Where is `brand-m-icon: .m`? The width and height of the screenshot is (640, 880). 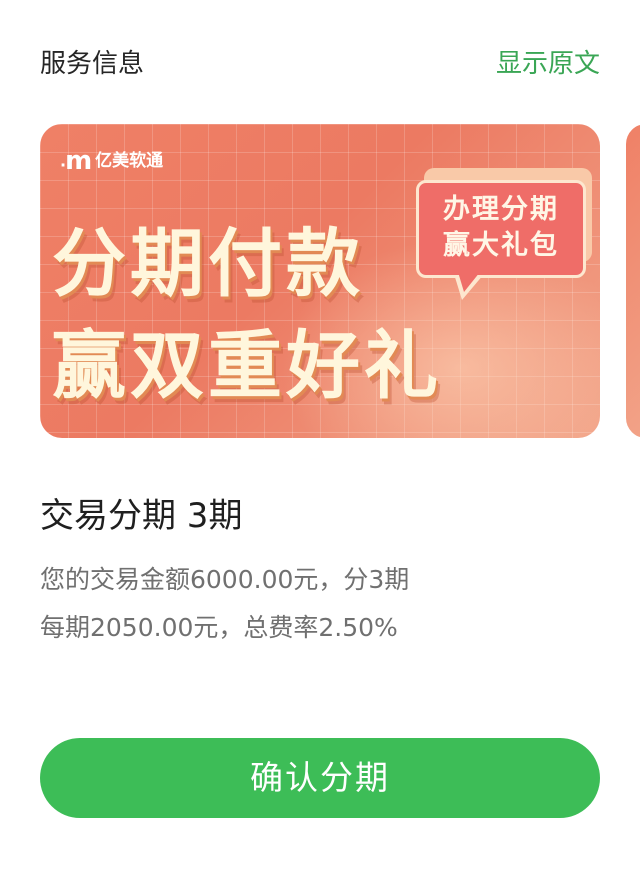
brand-m-icon: .m is located at coordinates (76, 161).